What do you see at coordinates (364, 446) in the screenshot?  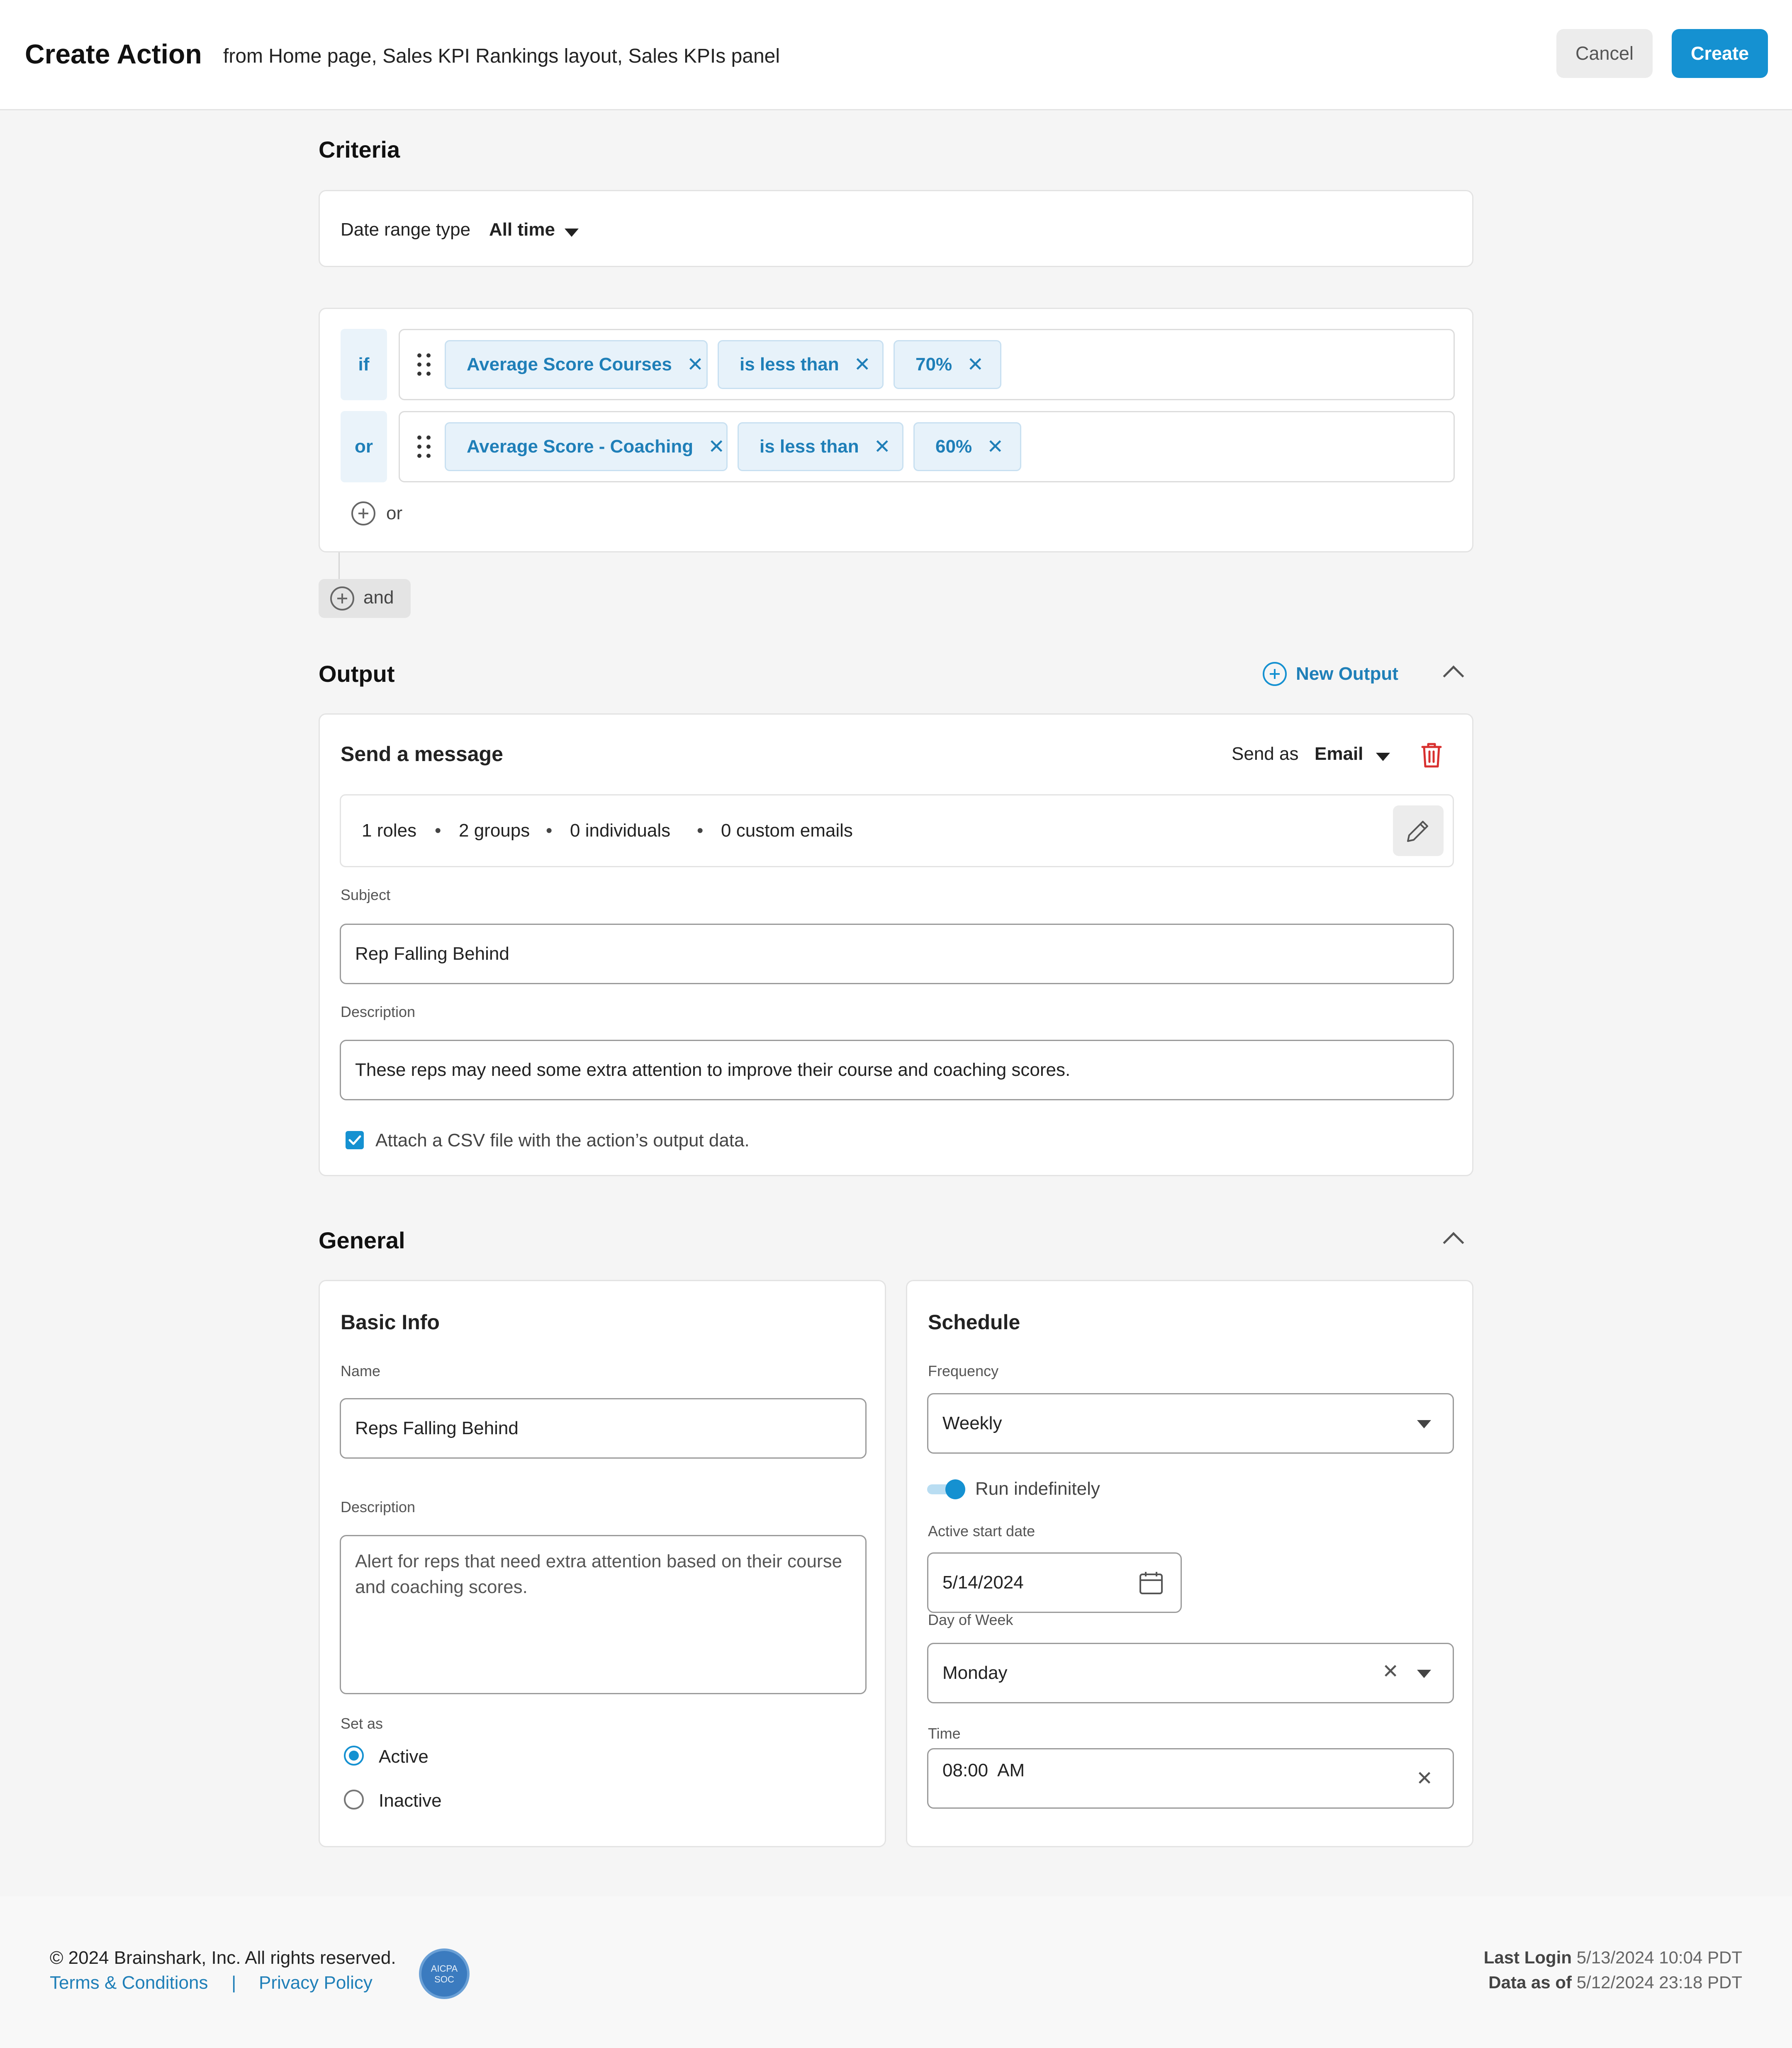 I see `condition-connector-or: or` at bounding box center [364, 446].